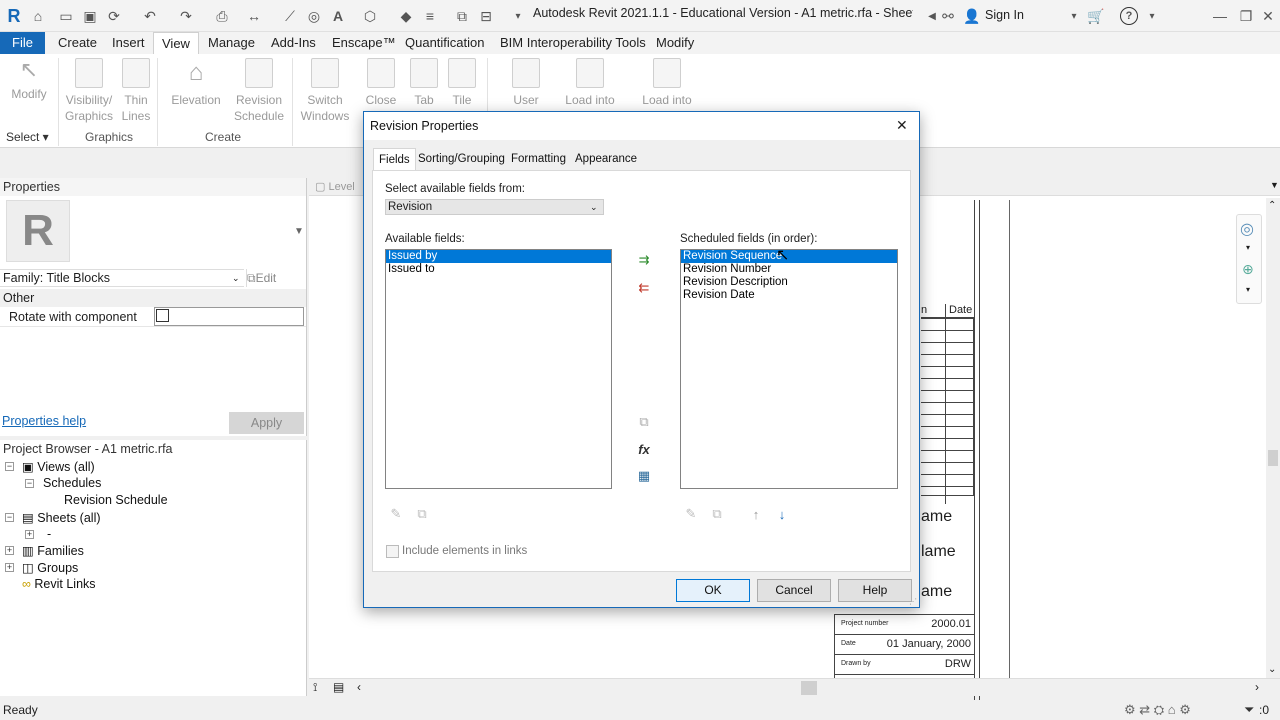  Describe the element at coordinates (196, 81) in the screenshot. I see `elevation-button: ⌂ Elevation` at that location.